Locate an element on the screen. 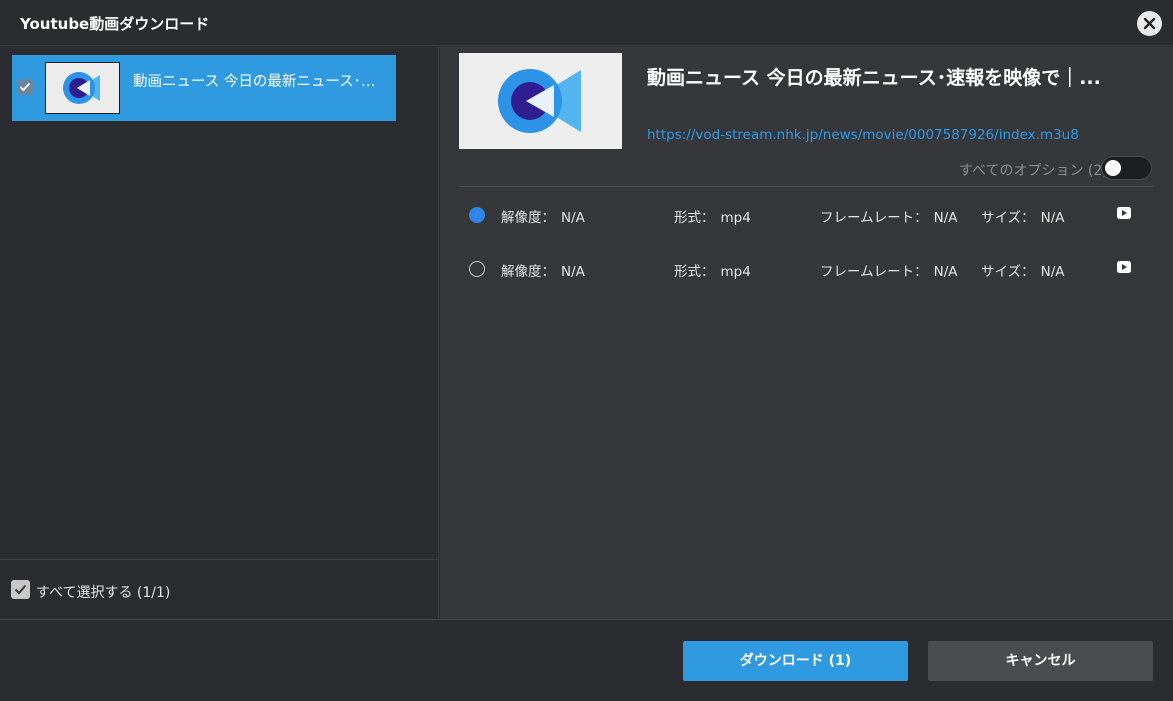  divider is located at coordinates (806, 186).